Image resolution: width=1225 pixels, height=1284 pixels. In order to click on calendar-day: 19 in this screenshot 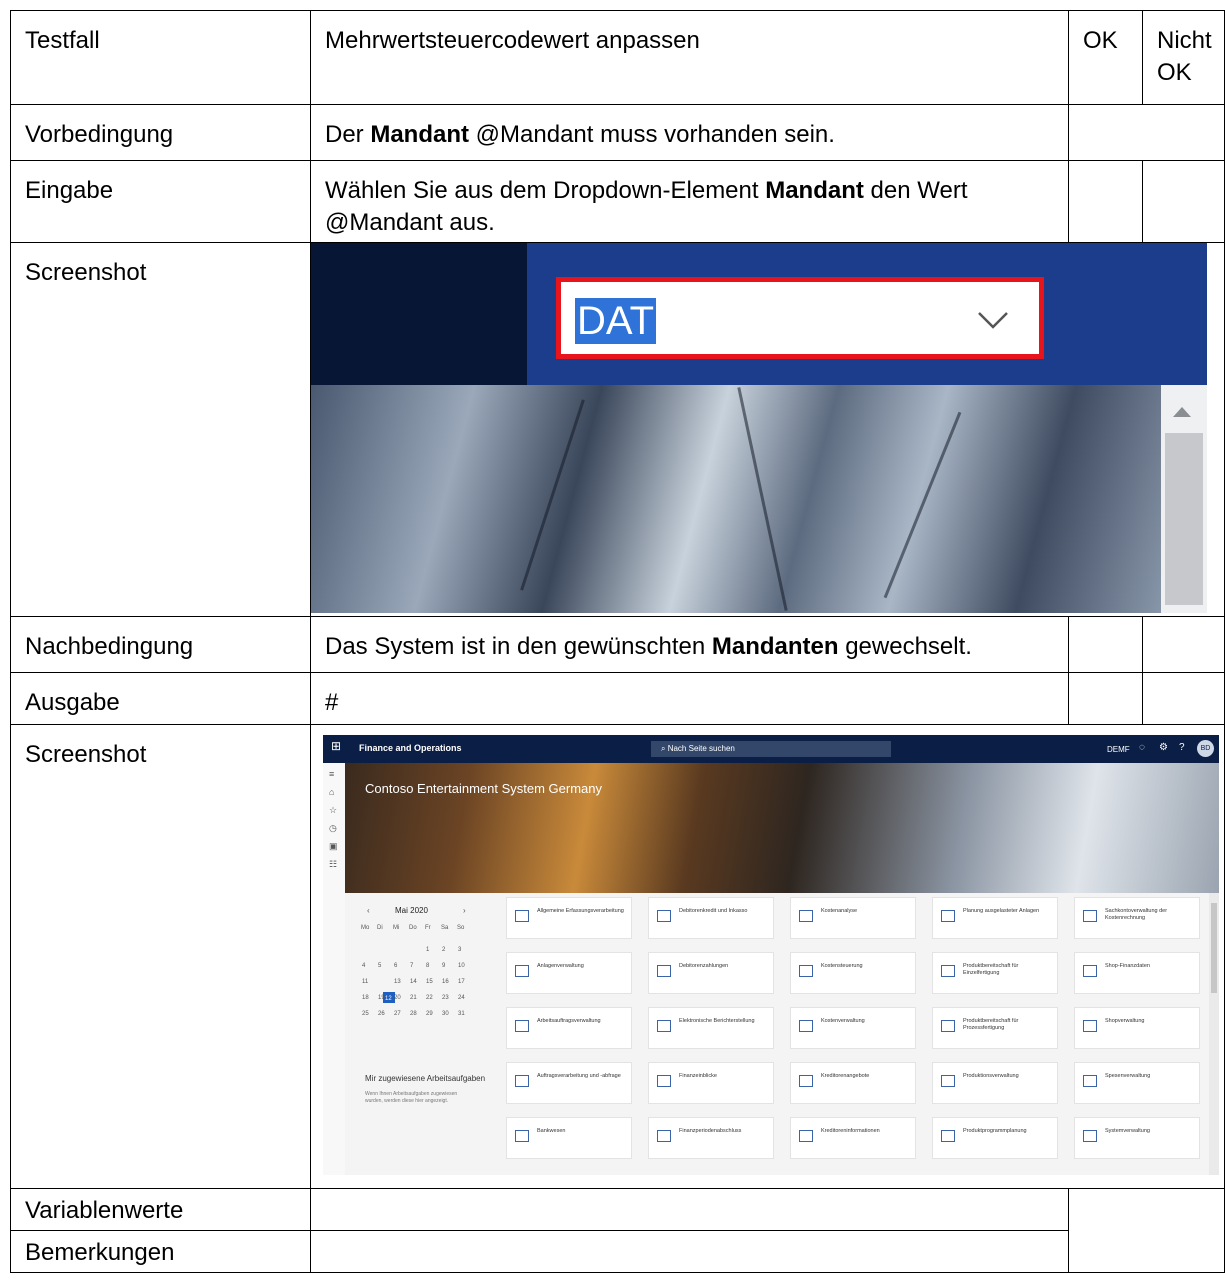, I will do `click(381, 998)`.